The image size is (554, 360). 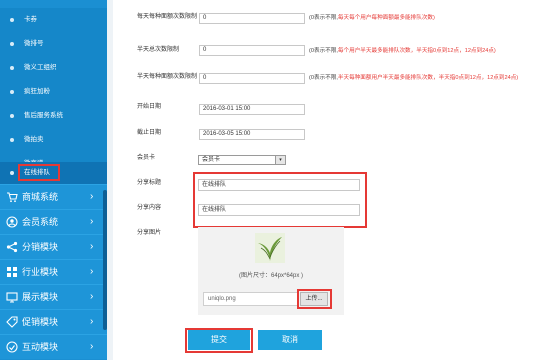 I want to click on chevron-down-icon: ▾, so click(x=280, y=160).